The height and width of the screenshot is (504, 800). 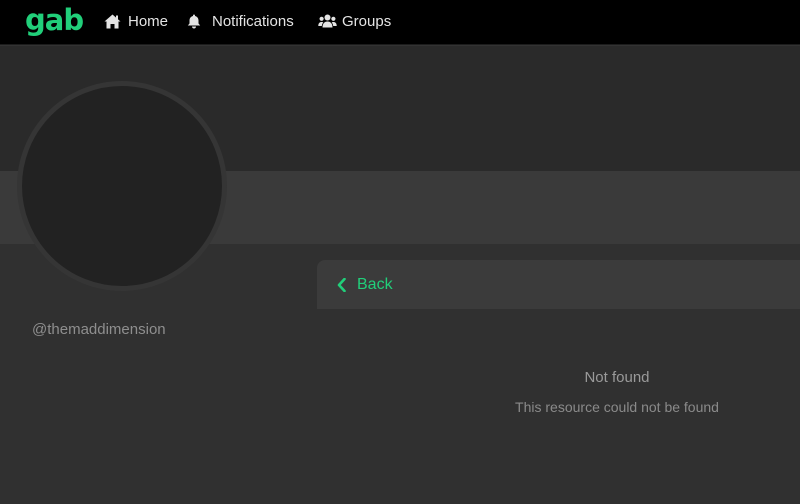 What do you see at coordinates (617, 377) in the screenshot?
I see `error-title: Not found` at bounding box center [617, 377].